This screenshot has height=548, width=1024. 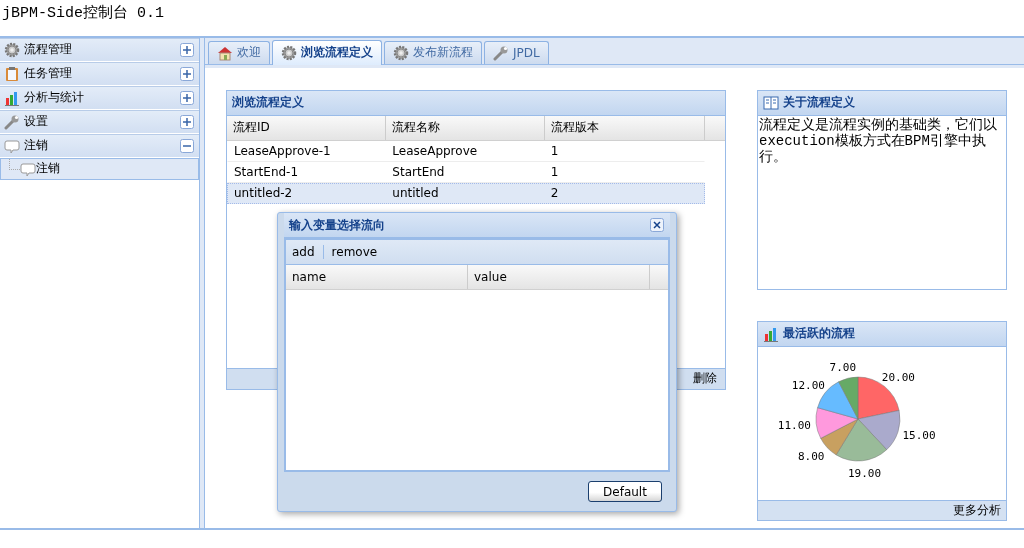 I want to click on data-label: 12.00, so click(x=808, y=385).